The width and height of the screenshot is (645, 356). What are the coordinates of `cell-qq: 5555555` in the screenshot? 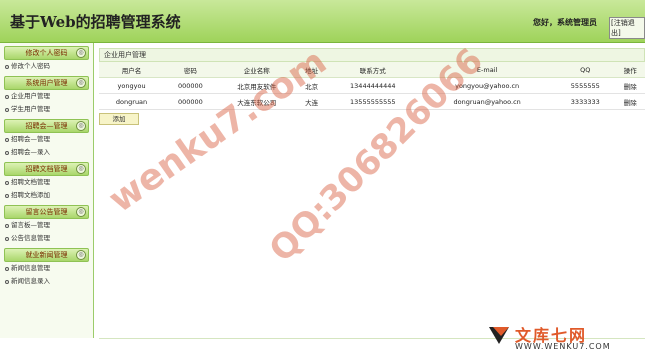 It's located at (585, 85).